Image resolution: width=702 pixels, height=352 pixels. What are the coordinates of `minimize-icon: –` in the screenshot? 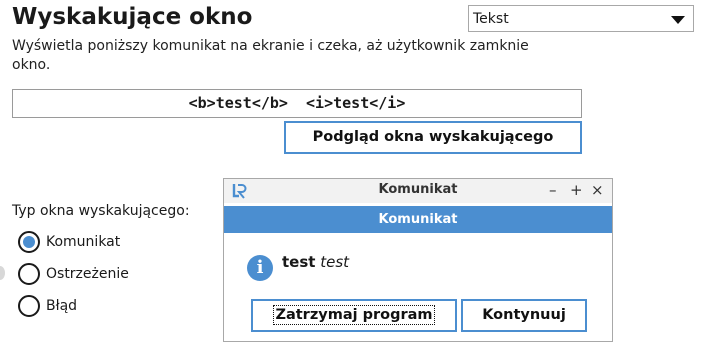 It's located at (553, 190).